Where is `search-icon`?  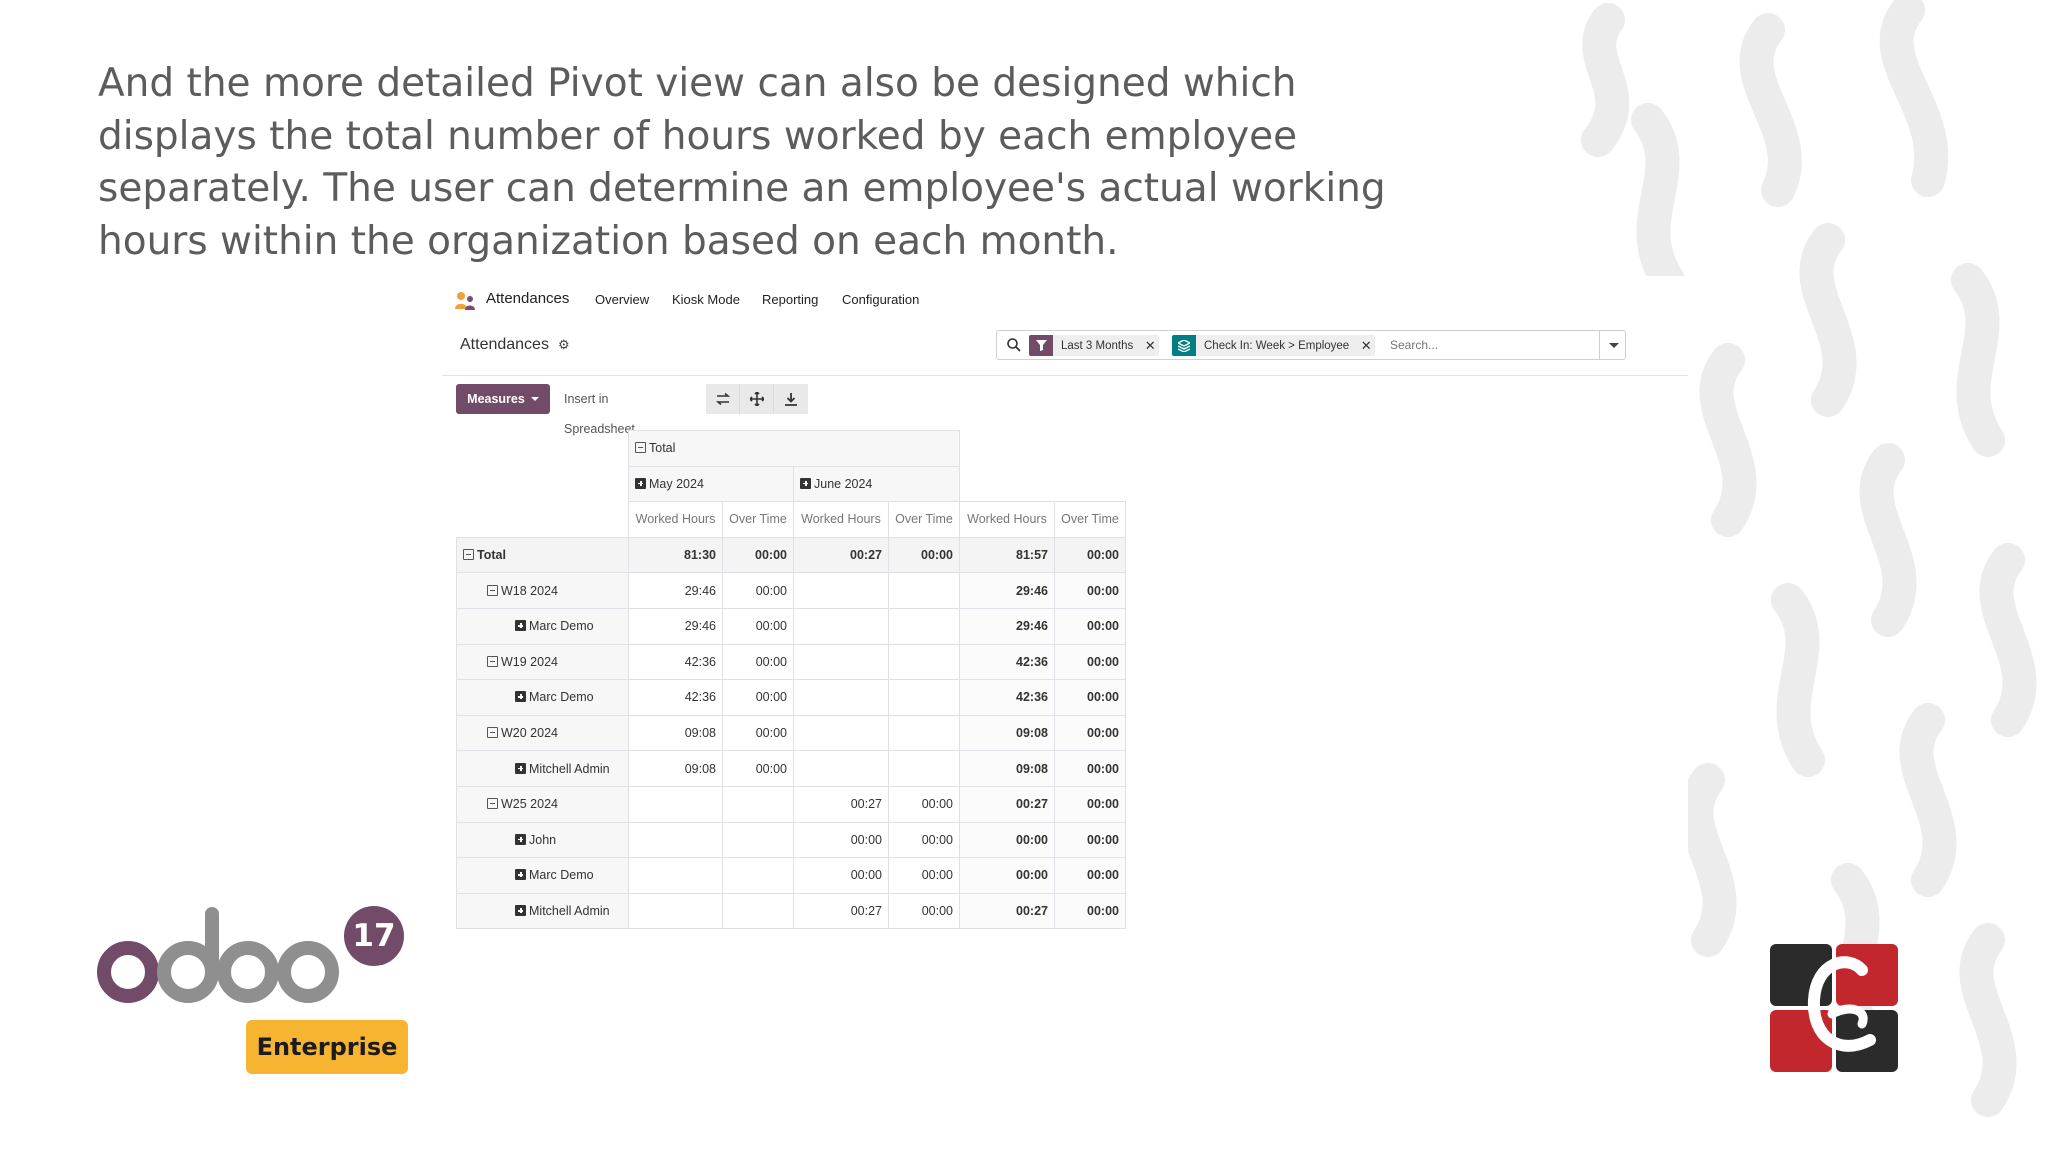 search-icon is located at coordinates (1014, 345).